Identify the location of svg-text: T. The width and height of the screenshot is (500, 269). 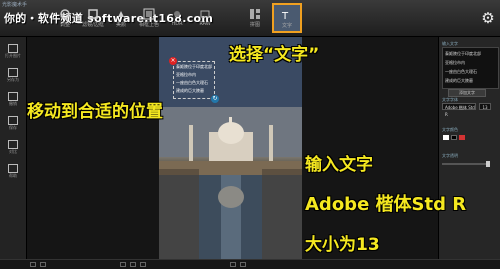
(285, 16).